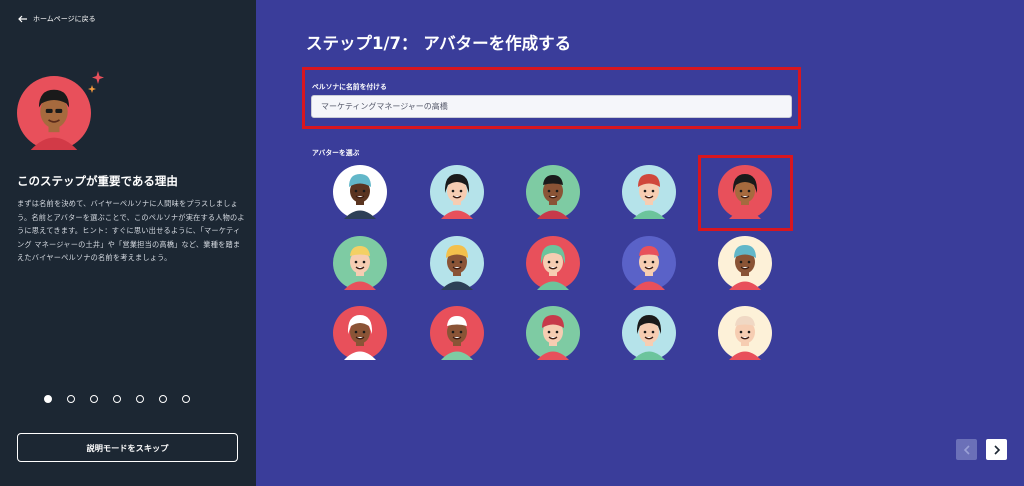 The height and width of the screenshot is (486, 1024). Describe the element at coordinates (649, 333) in the screenshot. I see `avatar-option-bearded-man` at that location.